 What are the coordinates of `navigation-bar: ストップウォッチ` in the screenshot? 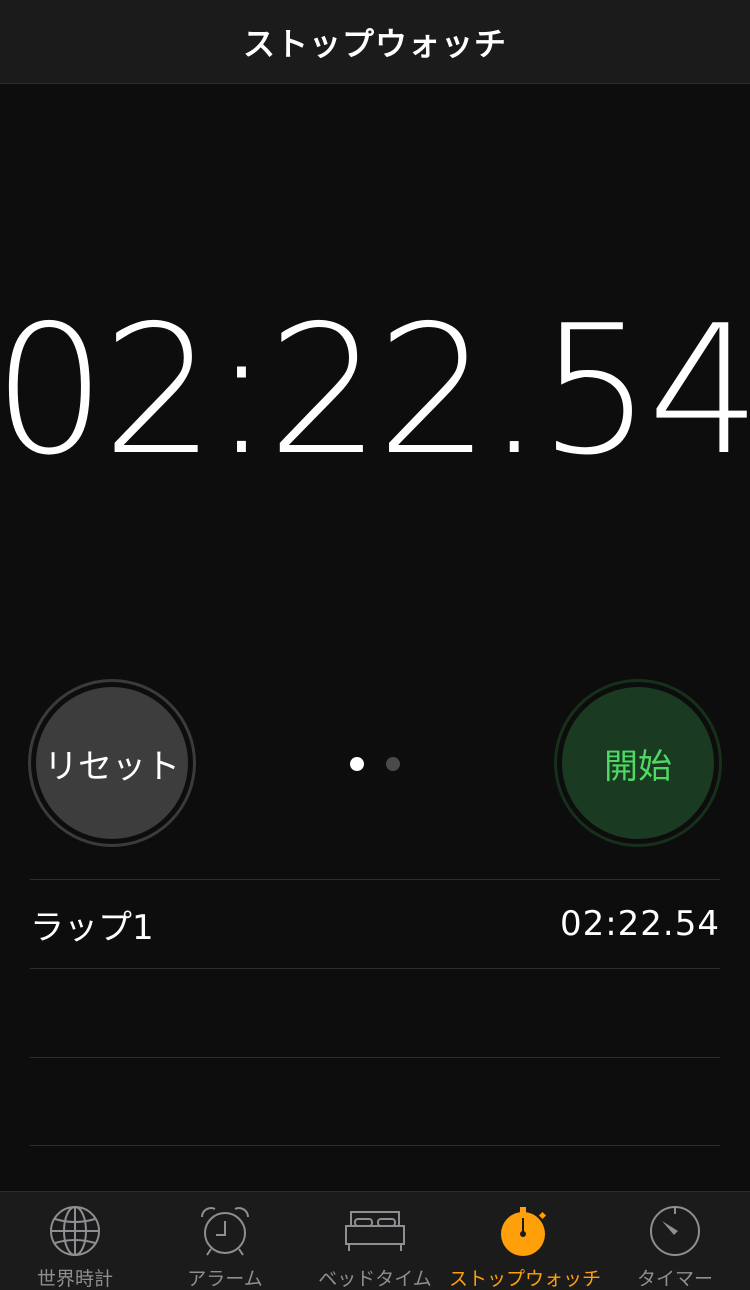 It's located at (375, 42).